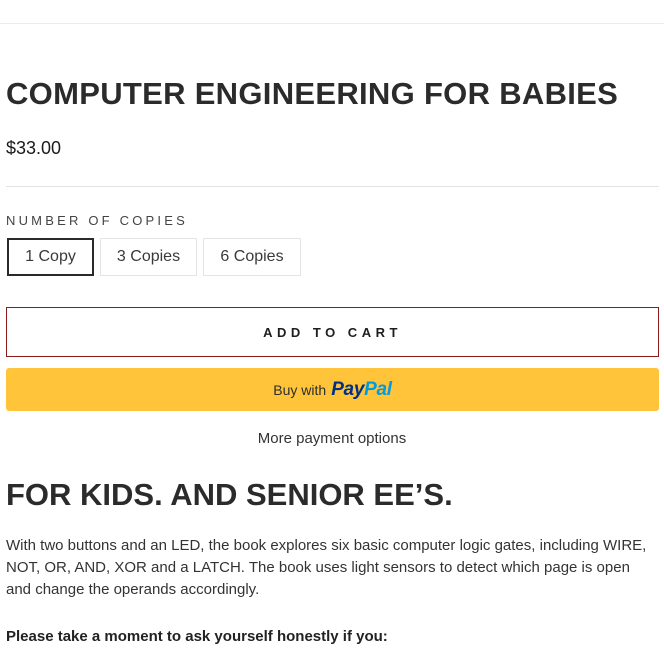 This screenshot has width=664, height=664. I want to click on product-price: $33.00, so click(34, 148).